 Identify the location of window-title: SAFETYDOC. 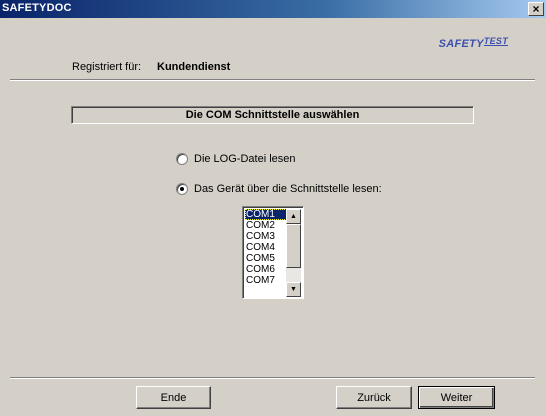
(37, 8).